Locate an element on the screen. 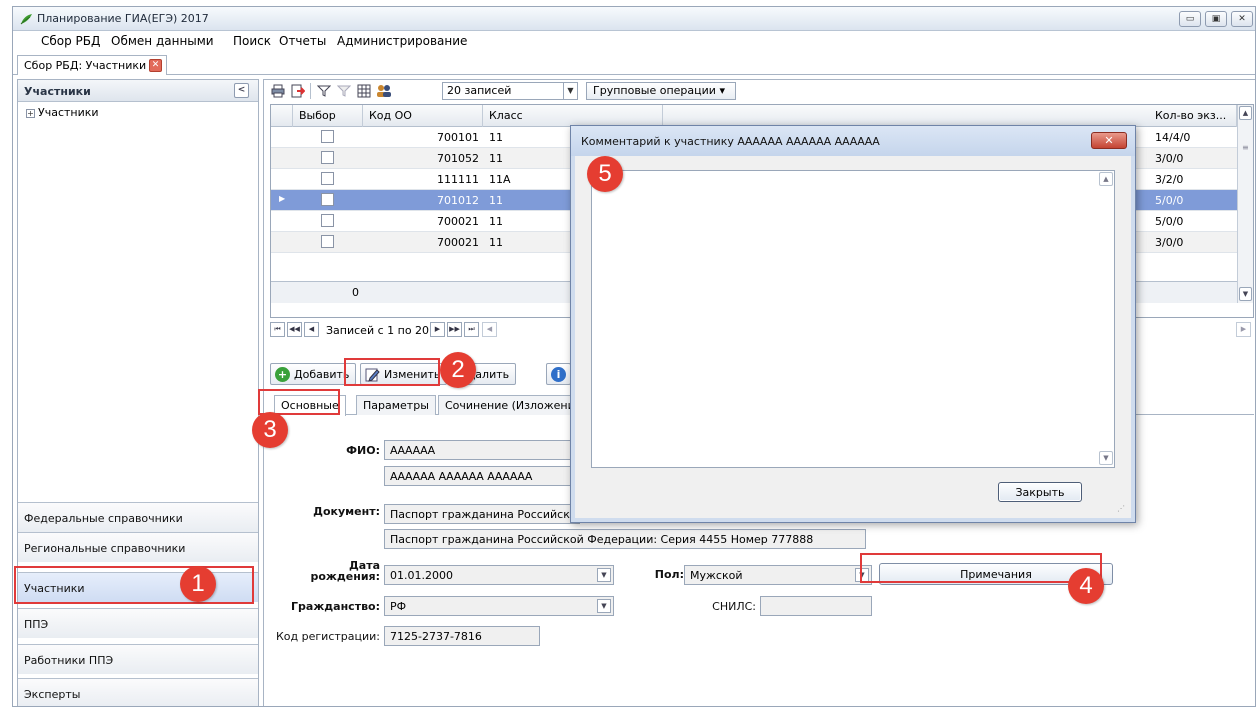  next-page-icon: ▶ is located at coordinates (437, 329).